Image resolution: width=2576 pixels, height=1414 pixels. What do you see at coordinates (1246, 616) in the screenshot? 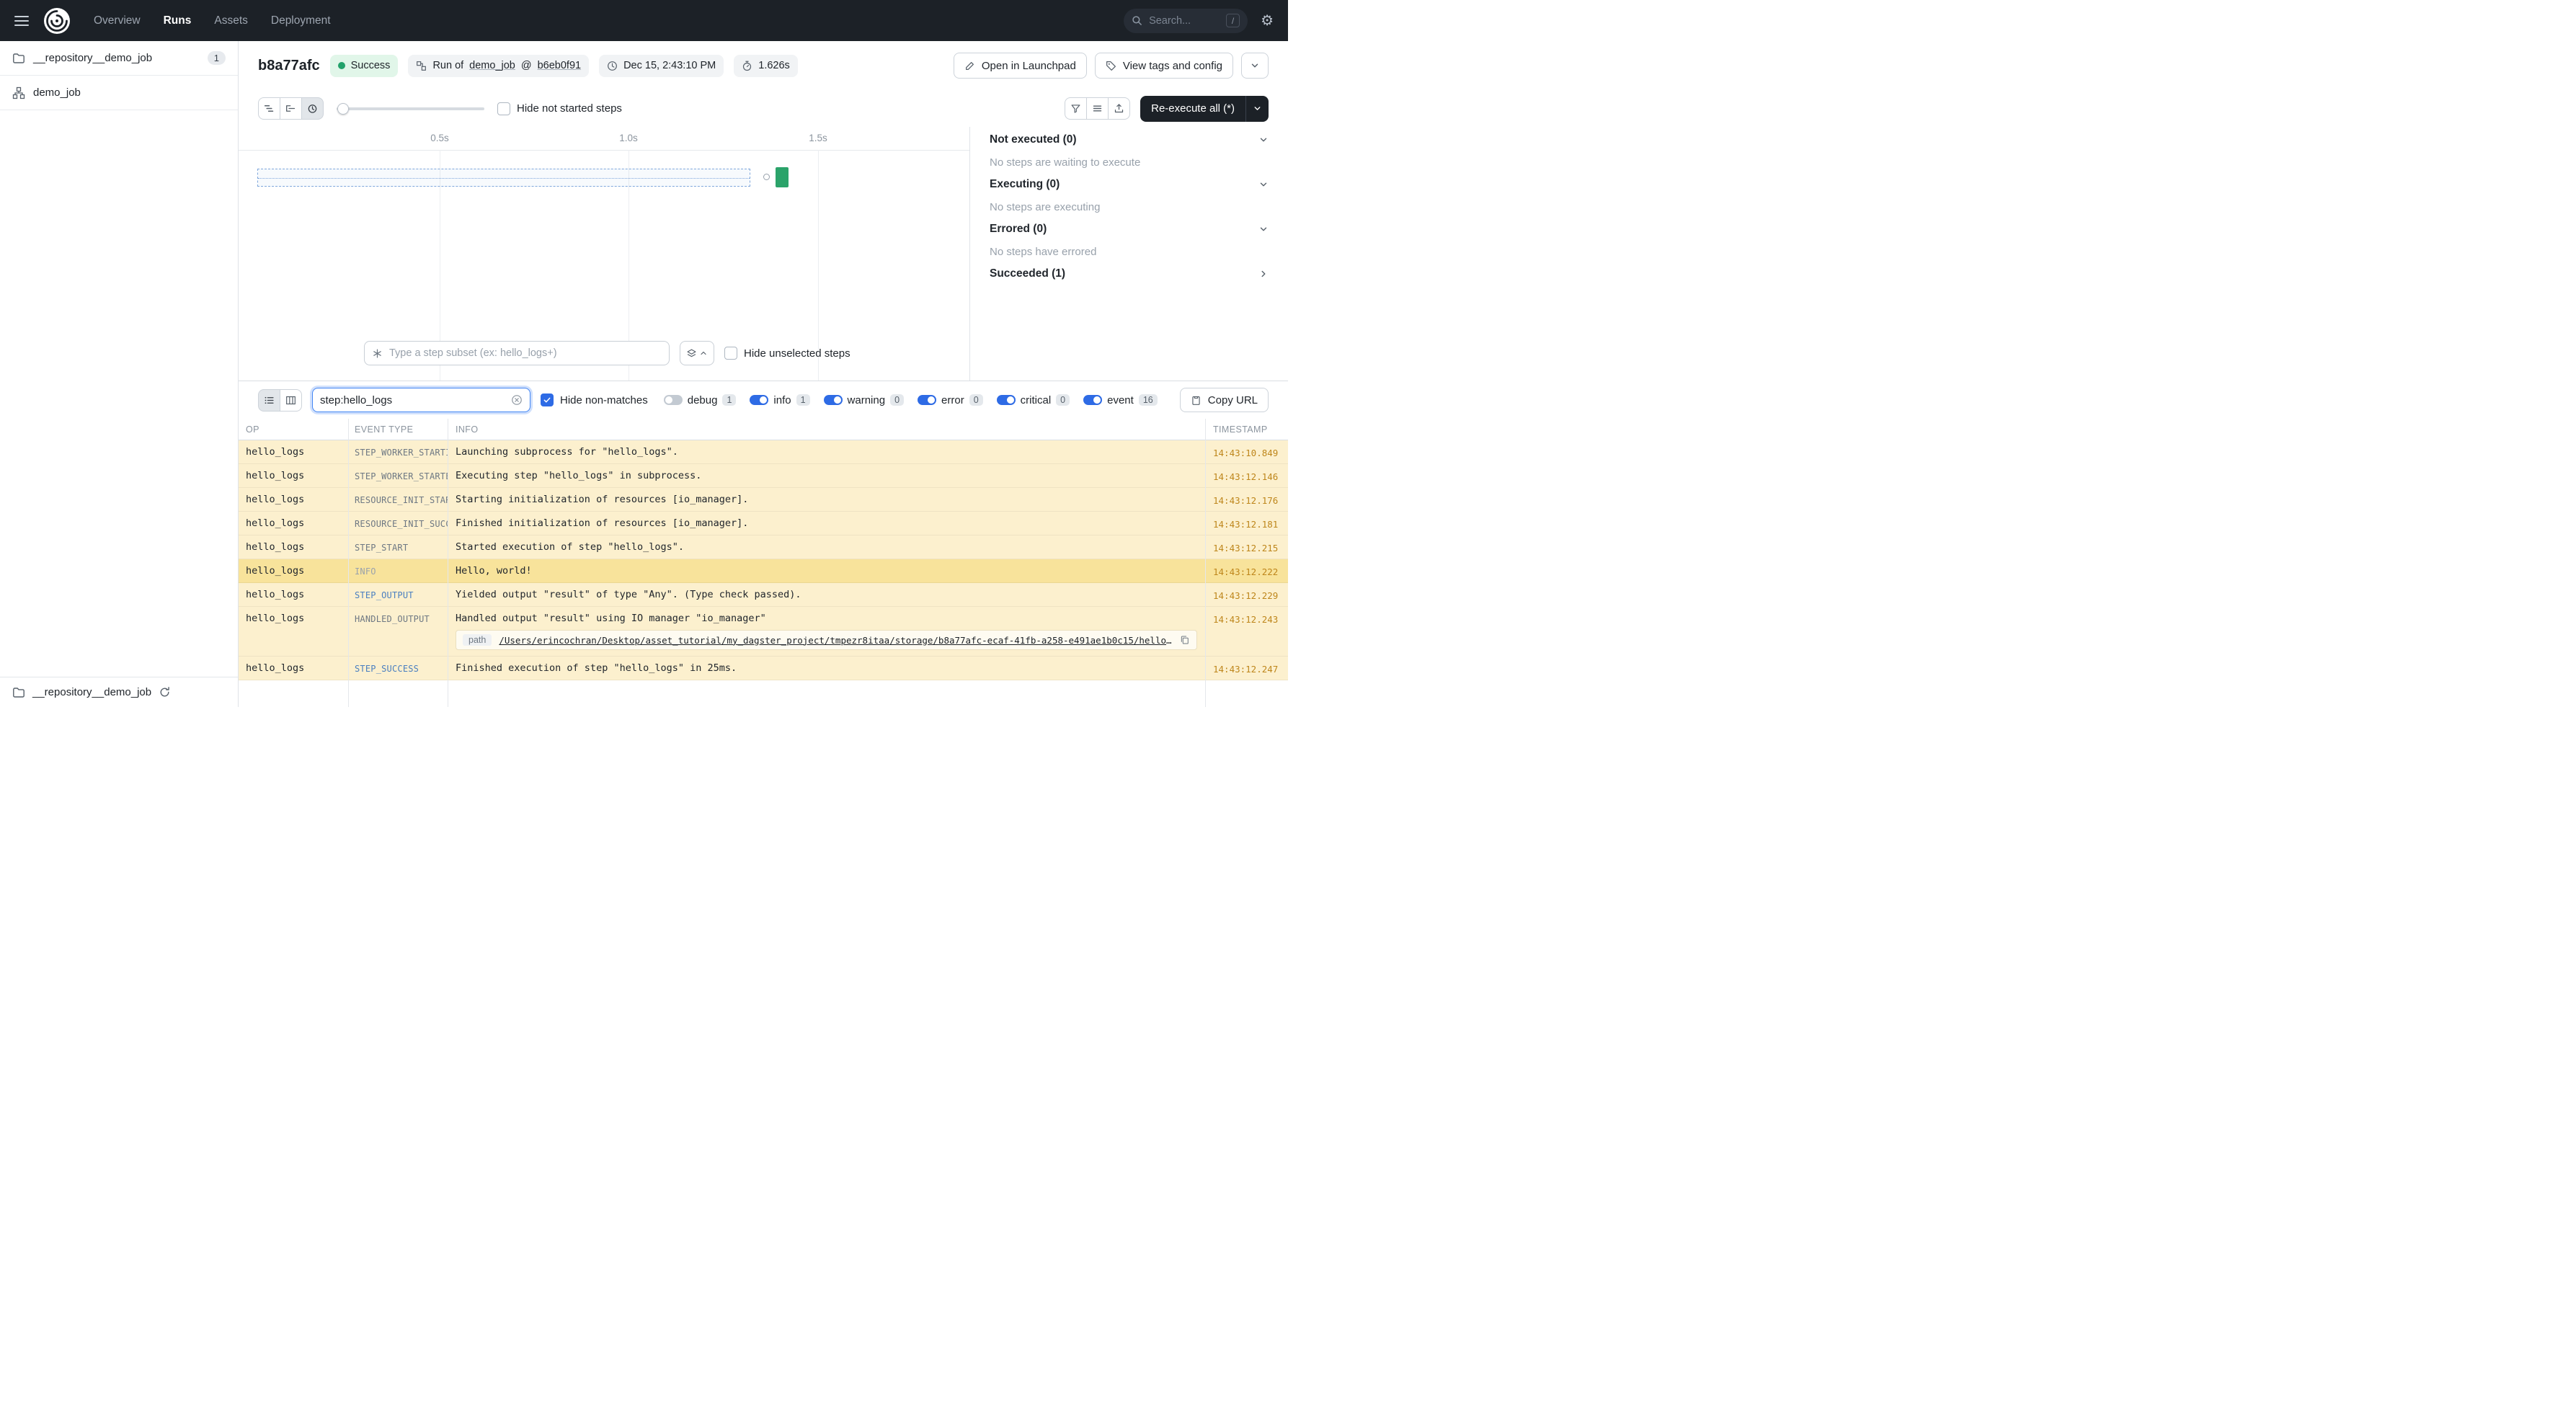
I see `log-timestamp: 14:43:12.243` at bounding box center [1246, 616].